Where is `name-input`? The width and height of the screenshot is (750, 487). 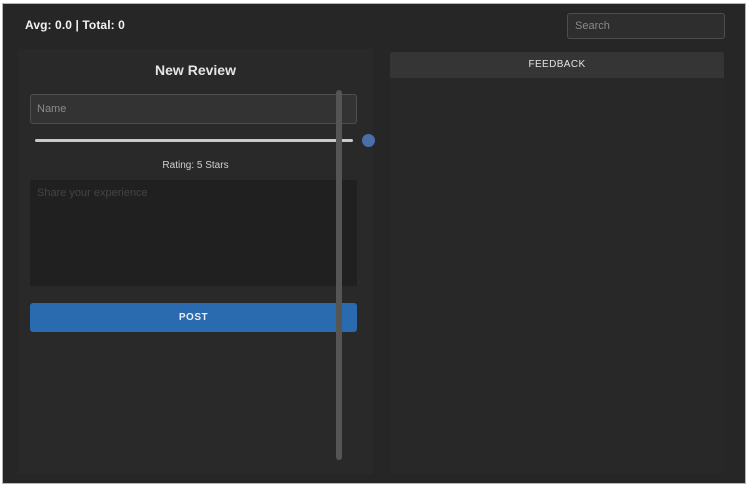
name-input is located at coordinates (193, 109).